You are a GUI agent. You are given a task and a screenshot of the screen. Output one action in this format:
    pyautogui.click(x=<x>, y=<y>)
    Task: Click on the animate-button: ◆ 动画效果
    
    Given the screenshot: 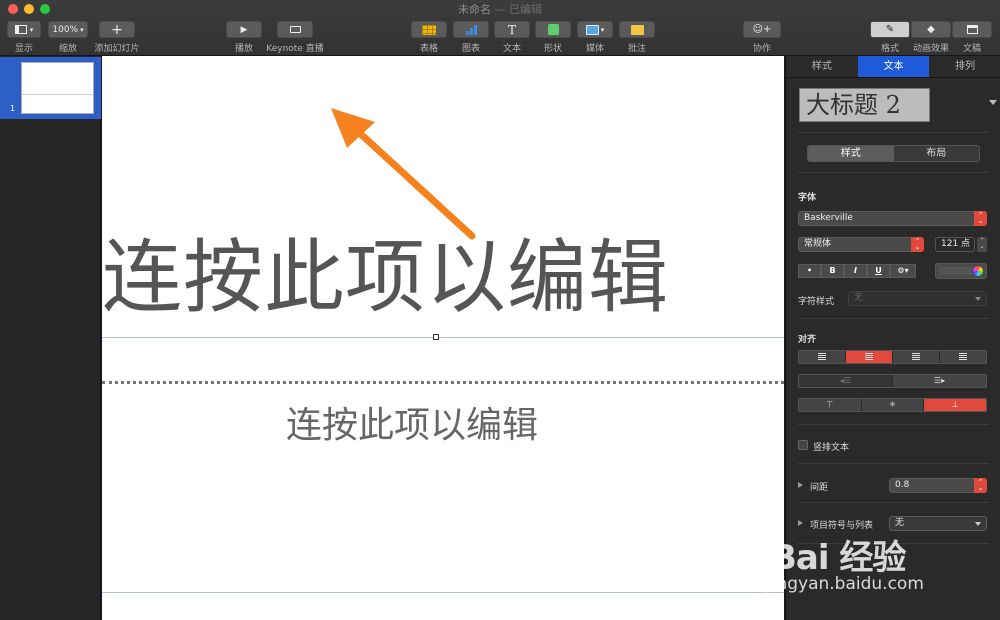 What is the action you would take?
    pyautogui.click(x=931, y=37)
    